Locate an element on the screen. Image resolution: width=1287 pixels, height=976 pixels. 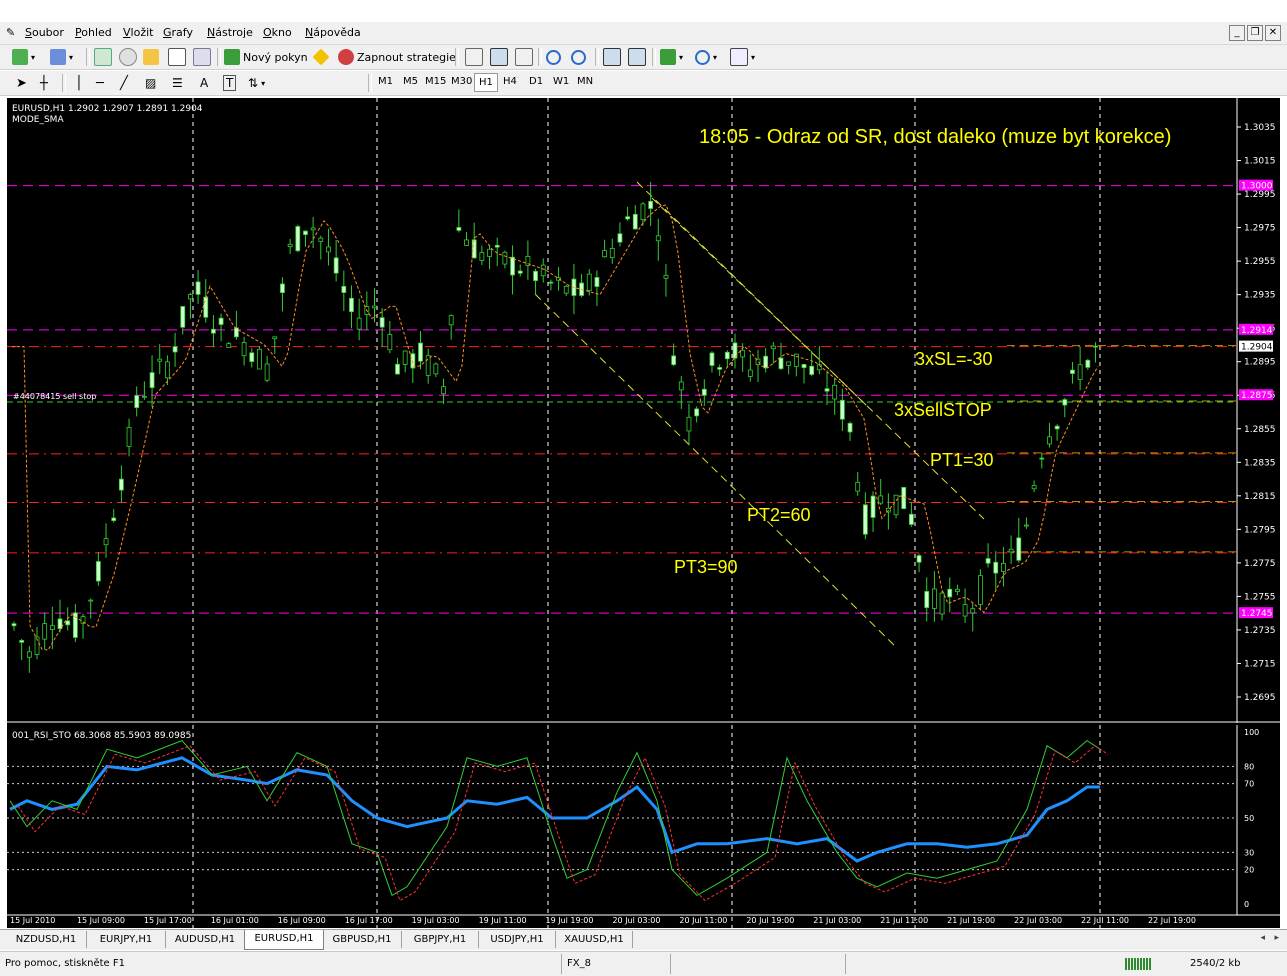
price-tick-label: 1.2775 is located at coordinates (1260, 564).